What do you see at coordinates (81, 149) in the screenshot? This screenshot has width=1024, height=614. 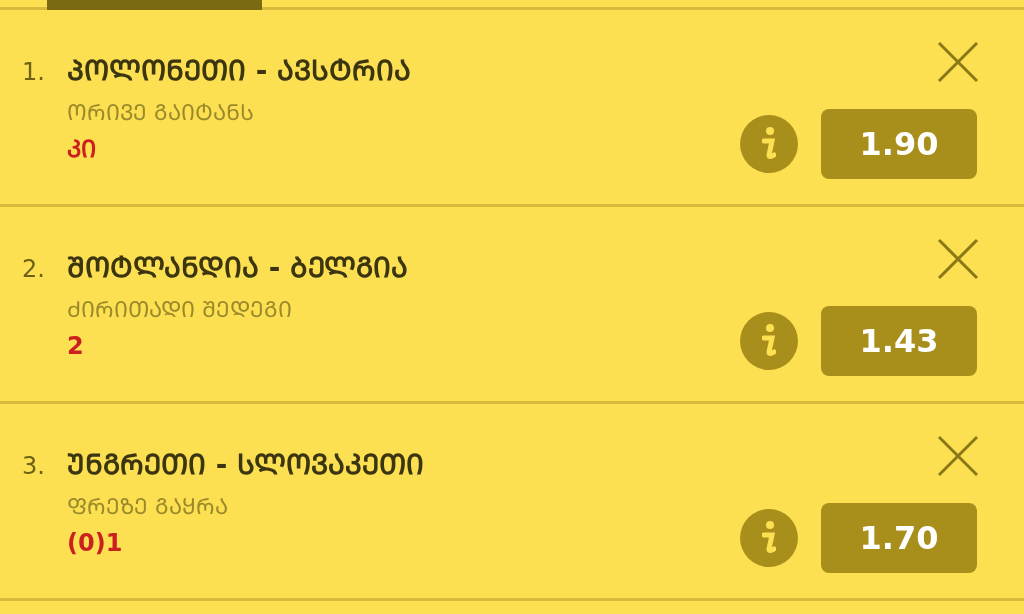 I see `selection: ᲙᲘ` at bounding box center [81, 149].